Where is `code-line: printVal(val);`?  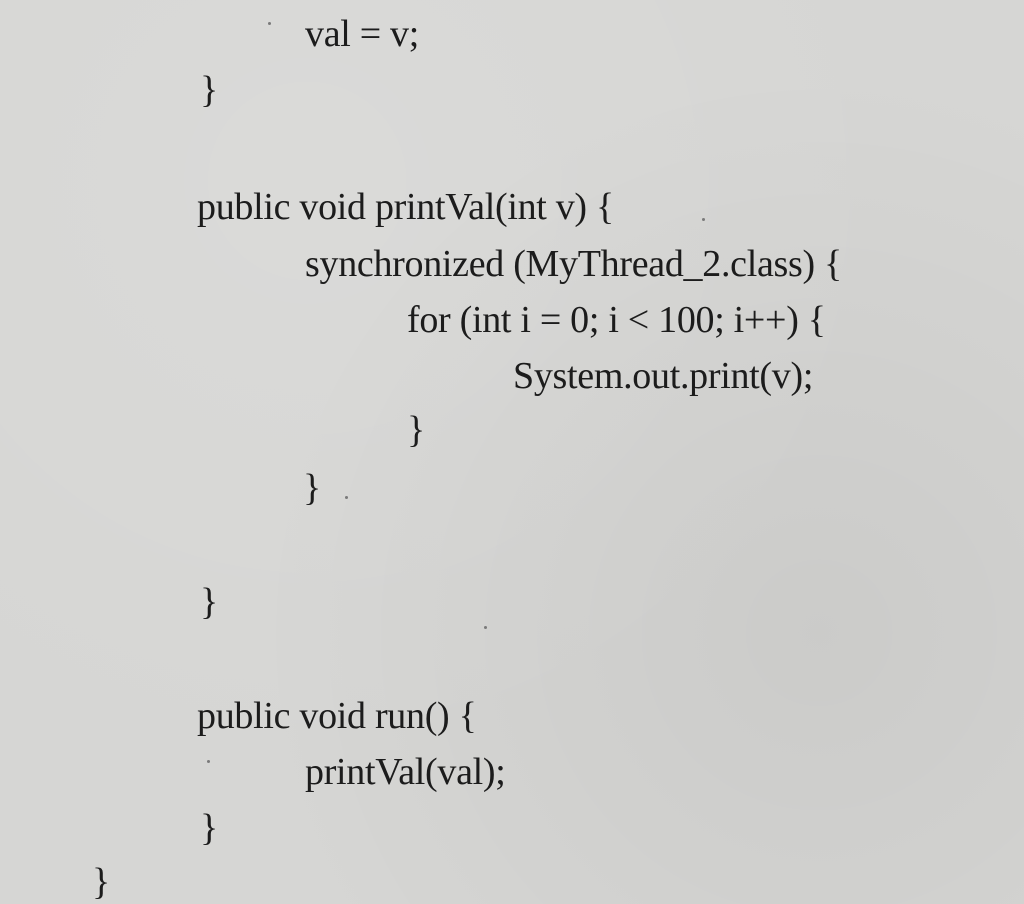 code-line: printVal(val); is located at coordinates (405, 772).